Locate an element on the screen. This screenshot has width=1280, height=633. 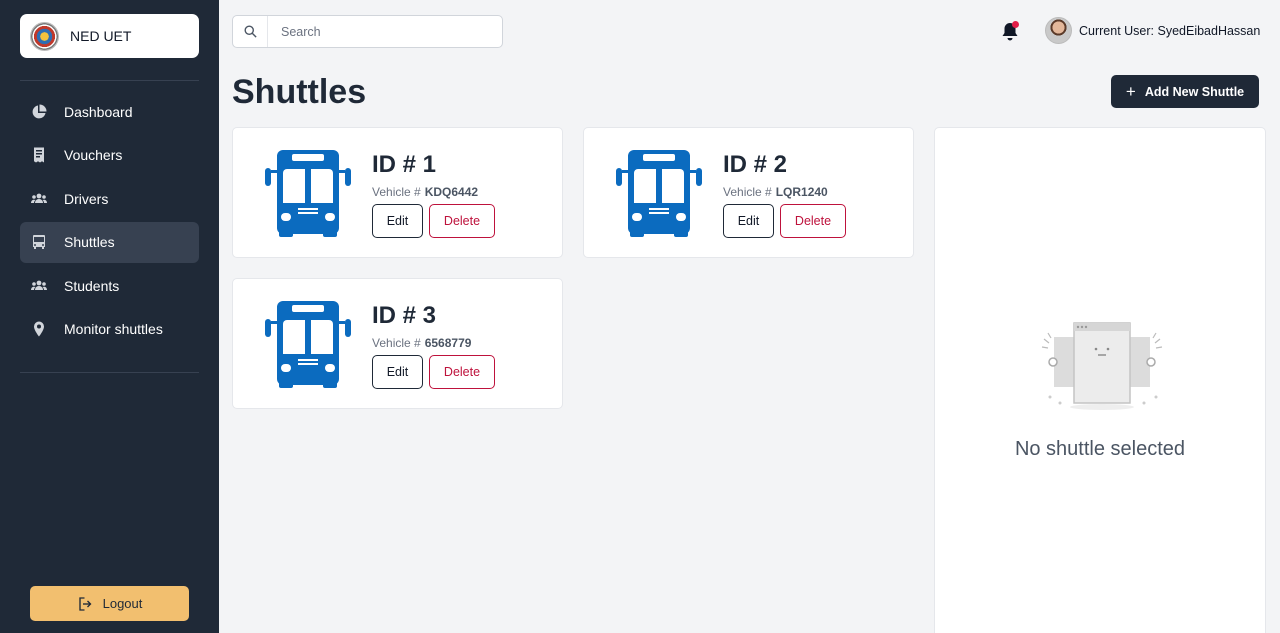
shuttle-card: ID # 2 Vehicle # LQR1240 Edit Delete is located at coordinates (748, 192).